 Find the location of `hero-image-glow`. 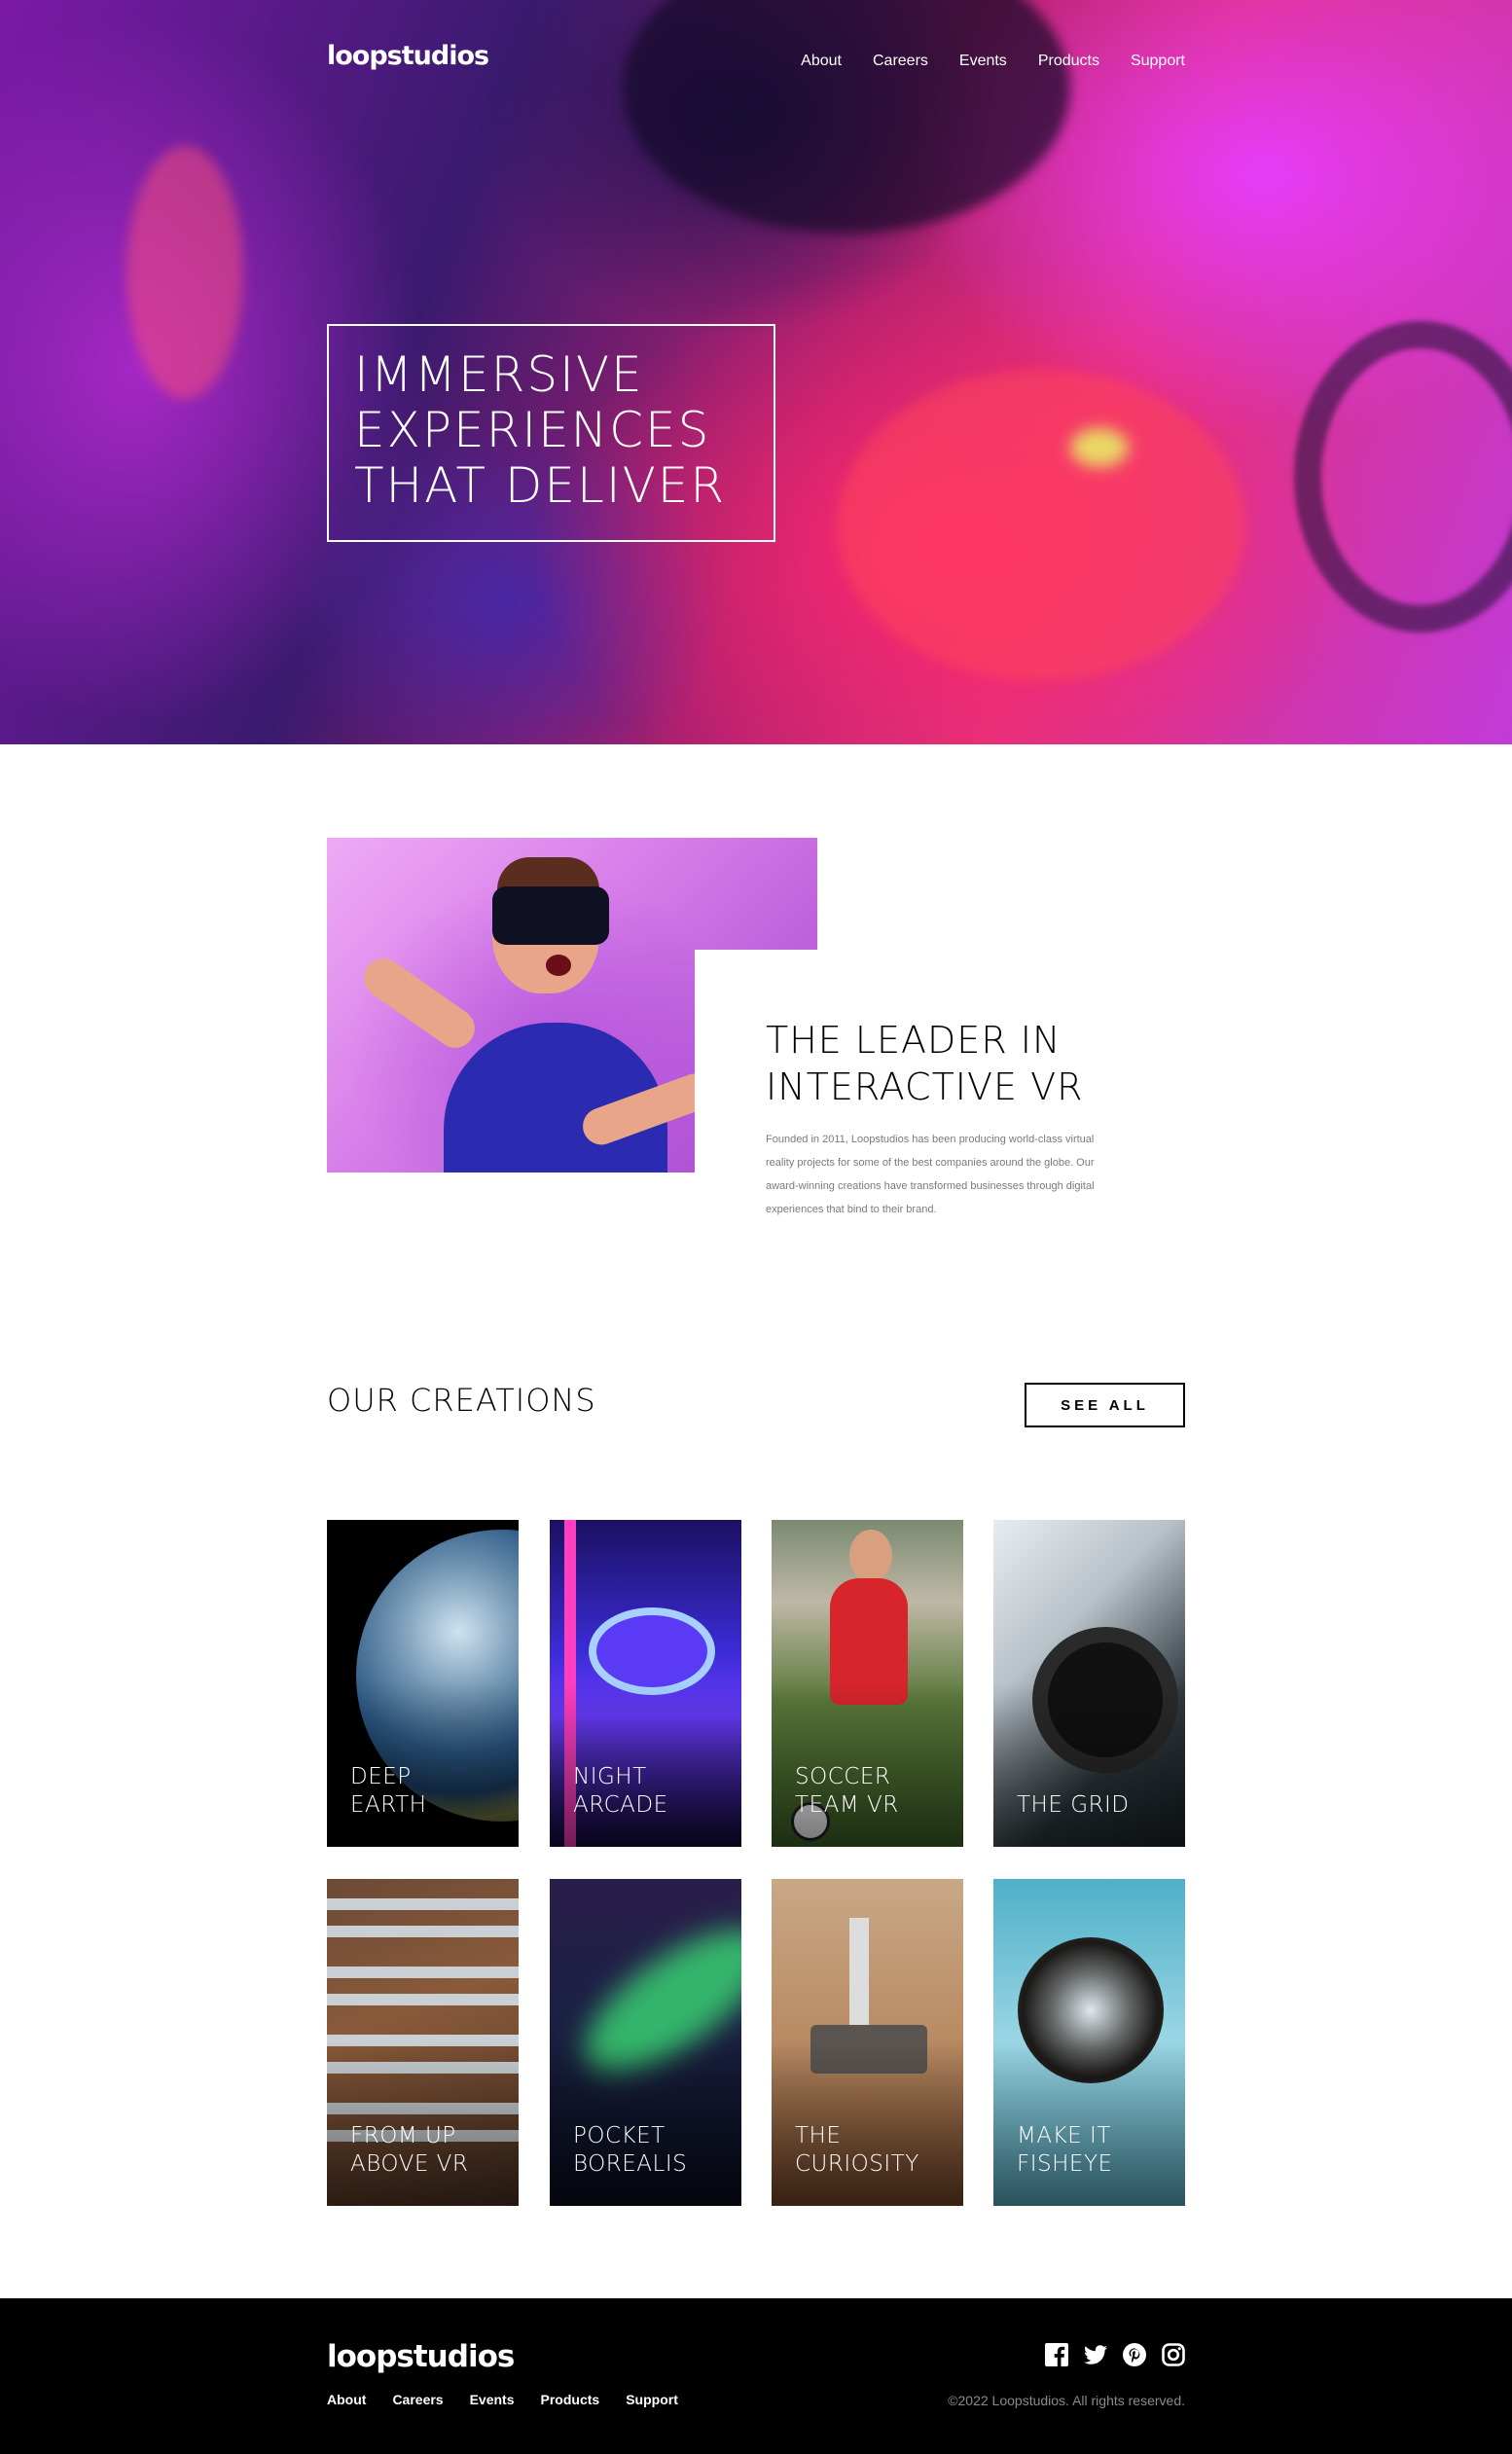

hero-image-glow is located at coordinates (1041, 525).